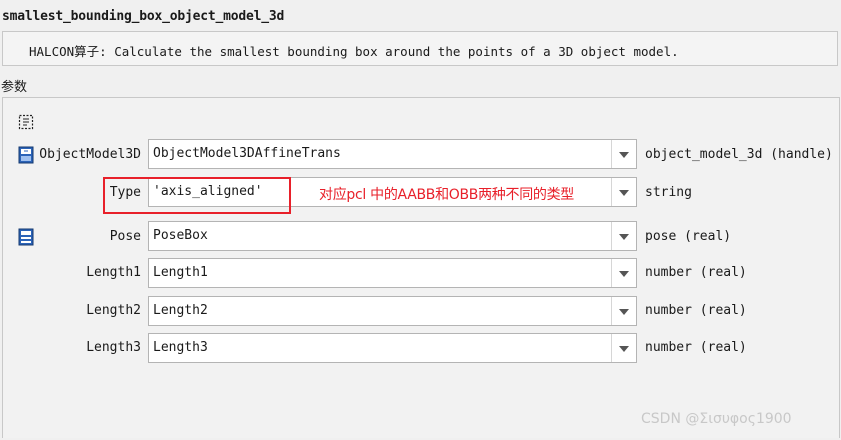 This screenshot has width=841, height=440. What do you see at coordinates (739, 154) in the screenshot?
I see `param-semantic-objectmodel3d: object_model_3d (handle)` at bounding box center [739, 154].